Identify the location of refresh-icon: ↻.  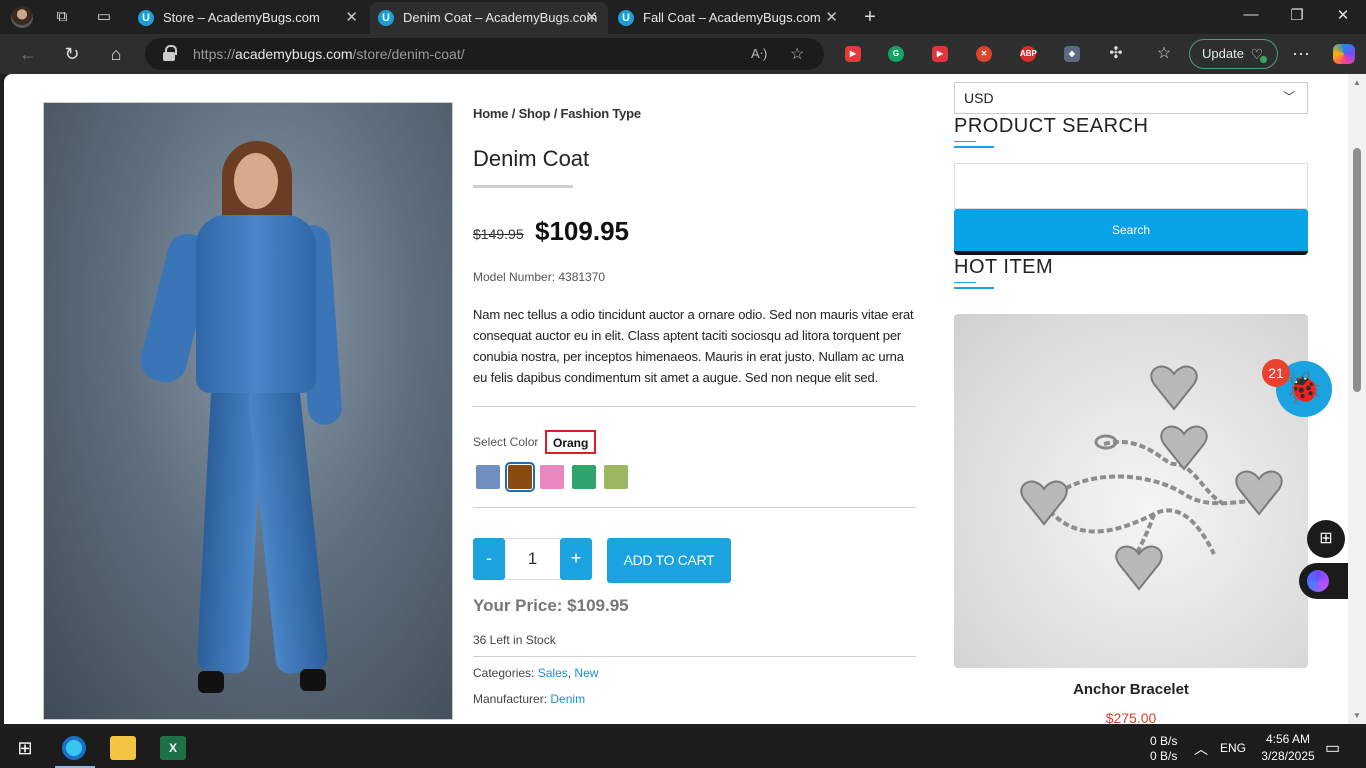
(72, 54).